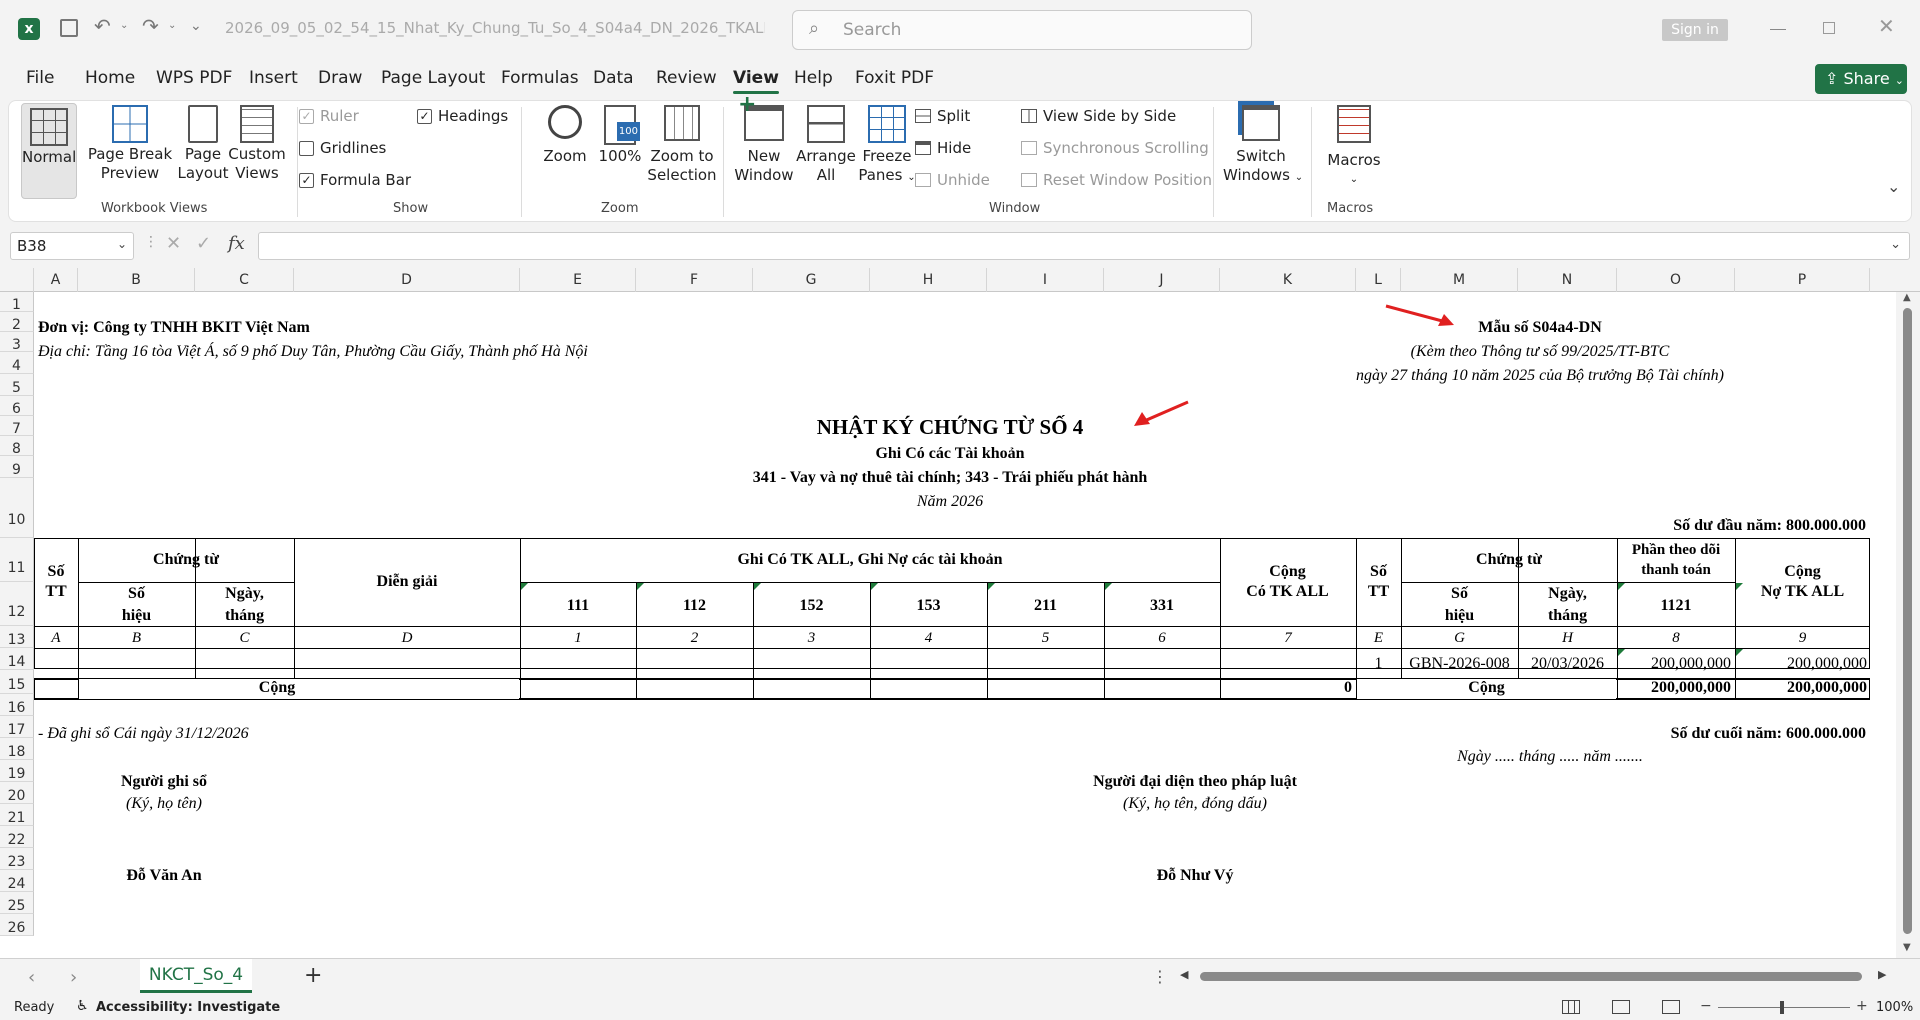 This screenshot has height=1020, width=1920. Describe the element at coordinates (1084, 246) in the screenshot. I see `formula-input: ⌄` at that location.